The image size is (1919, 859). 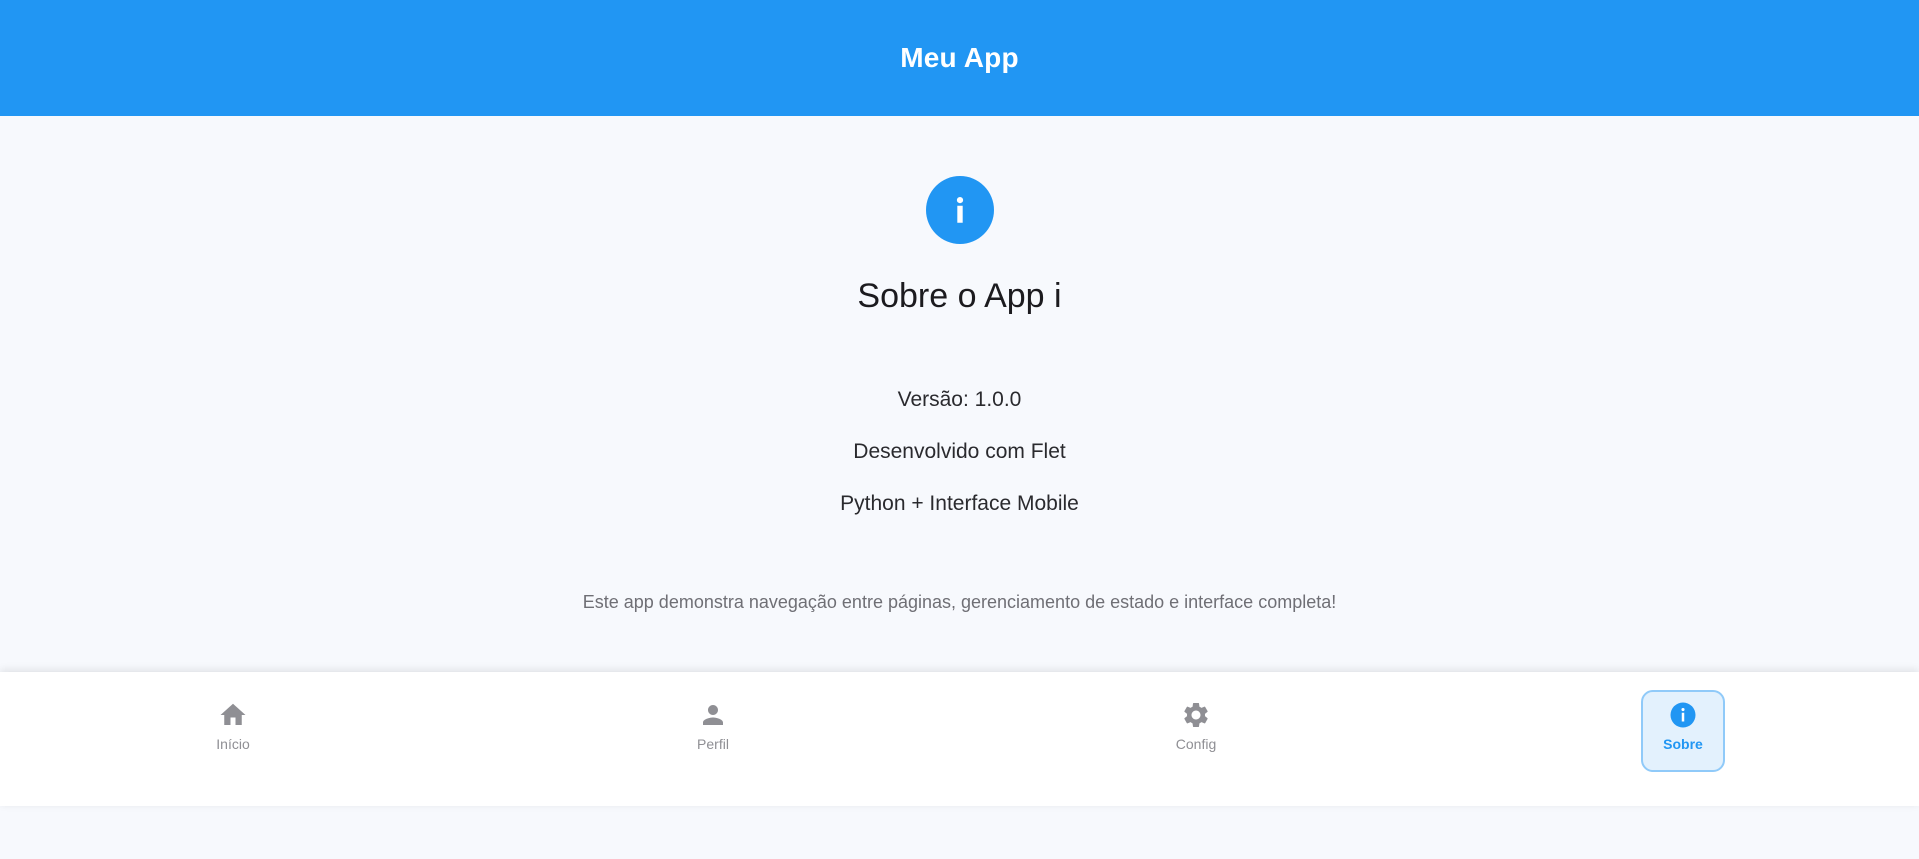 What do you see at coordinates (233, 744) in the screenshot?
I see `nav-item-label: Início` at bounding box center [233, 744].